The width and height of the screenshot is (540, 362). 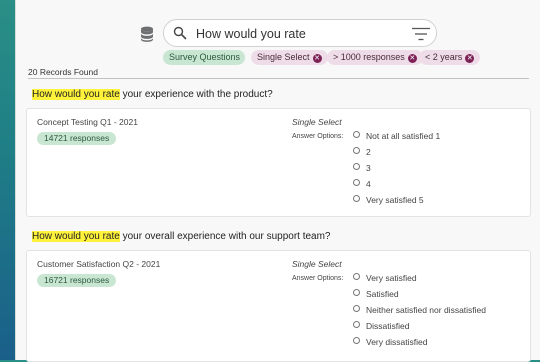 I want to click on filter-chip-years: < 2 years ✕, so click(x=450, y=57).